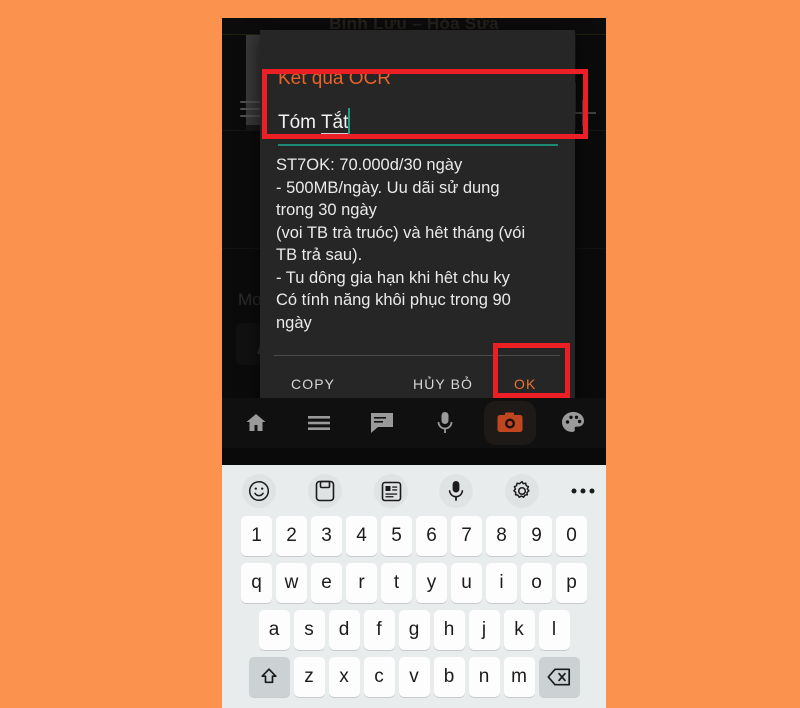  I want to click on backspace-key, so click(559, 677).